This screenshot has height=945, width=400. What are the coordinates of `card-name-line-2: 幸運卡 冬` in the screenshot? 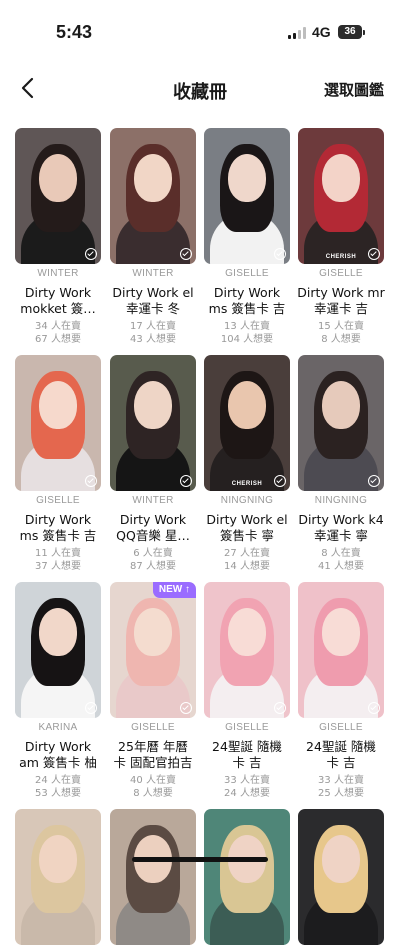 It's located at (153, 308).